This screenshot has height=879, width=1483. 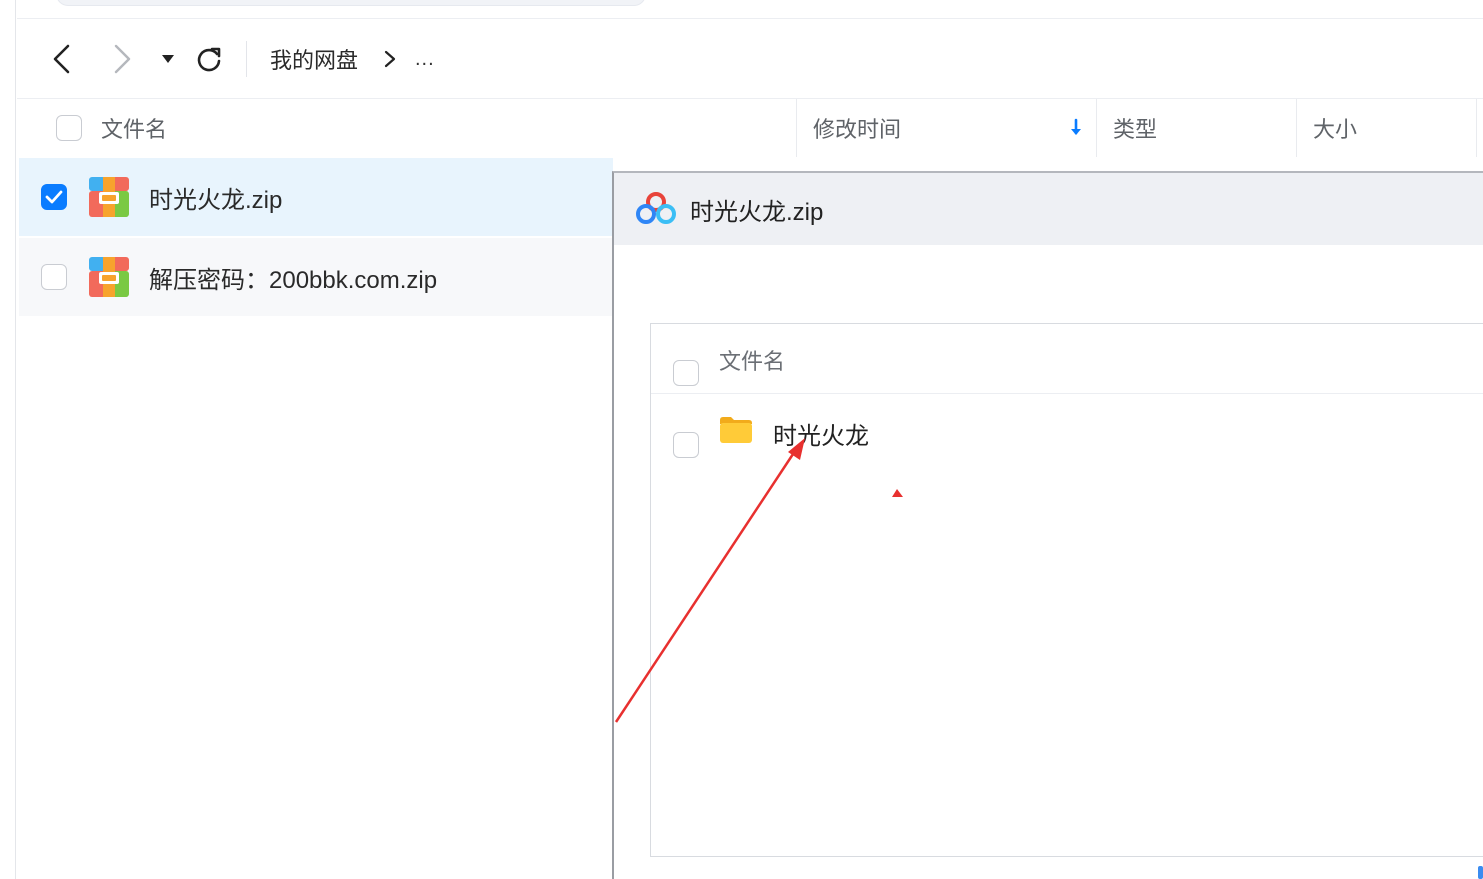 I want to click on chevron-left-icon, so click(x=61, y=59).